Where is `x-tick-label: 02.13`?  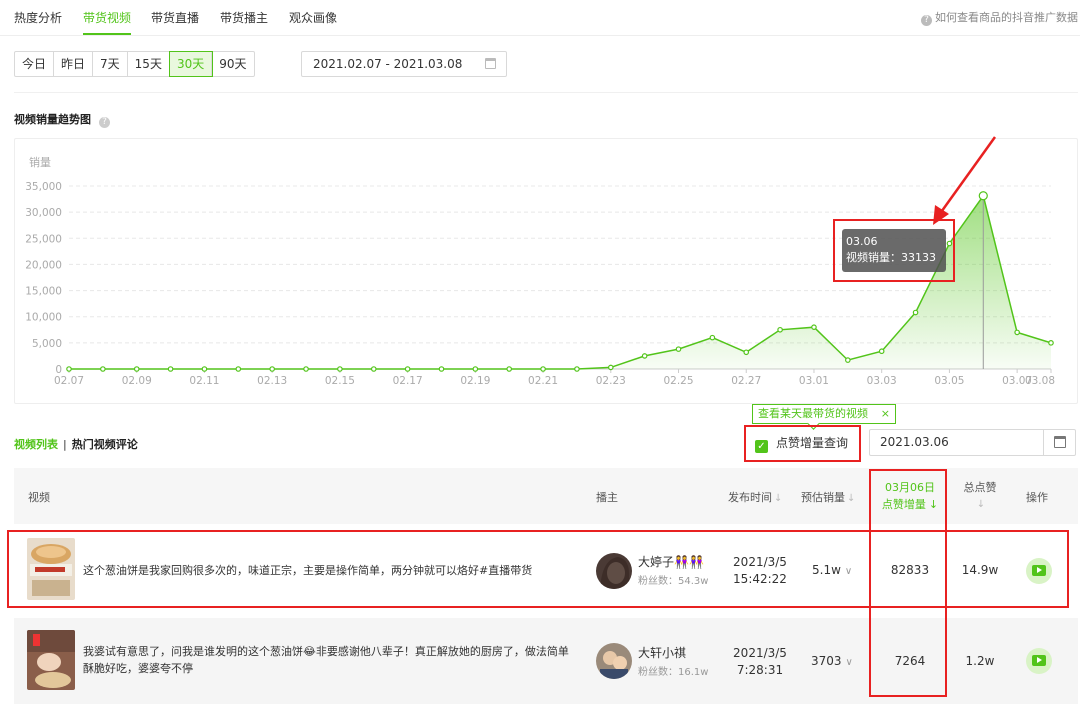
x-tick-label: 02.13 is located at coordinates (272, 381).